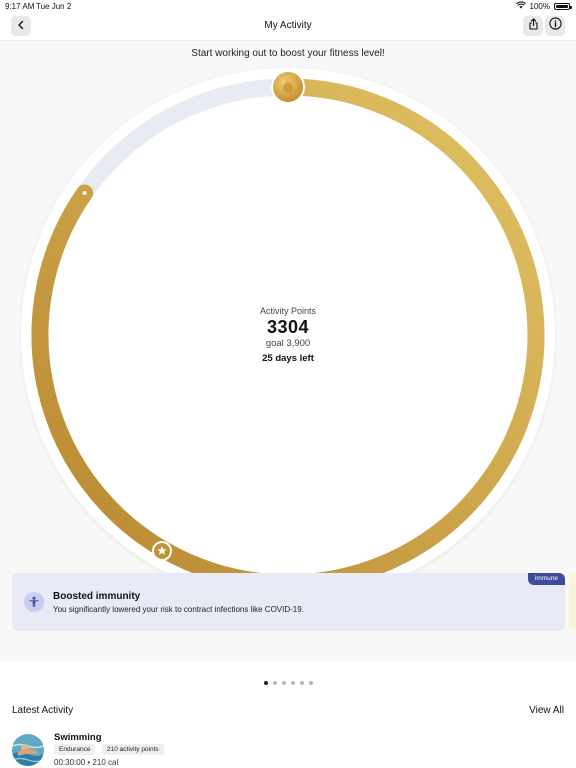 The width and height of the screenshot is (576, 768). Describe the element at coordinates (288, 327) in the screenshot. I see `activity-points-value: 3304` at that location.